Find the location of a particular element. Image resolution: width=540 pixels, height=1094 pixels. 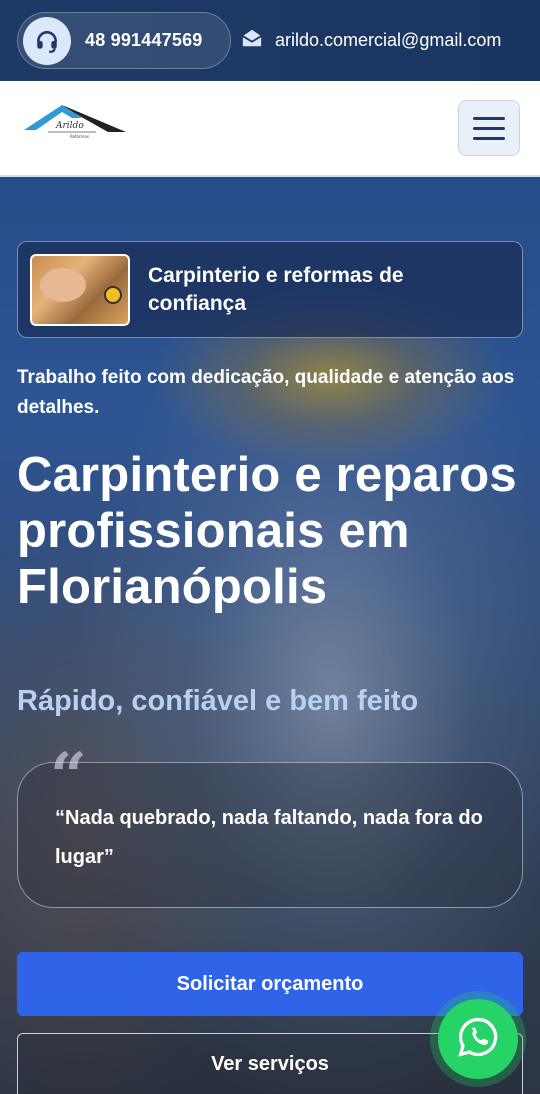

whatsapp-button is located at coordinates (478, 1039).